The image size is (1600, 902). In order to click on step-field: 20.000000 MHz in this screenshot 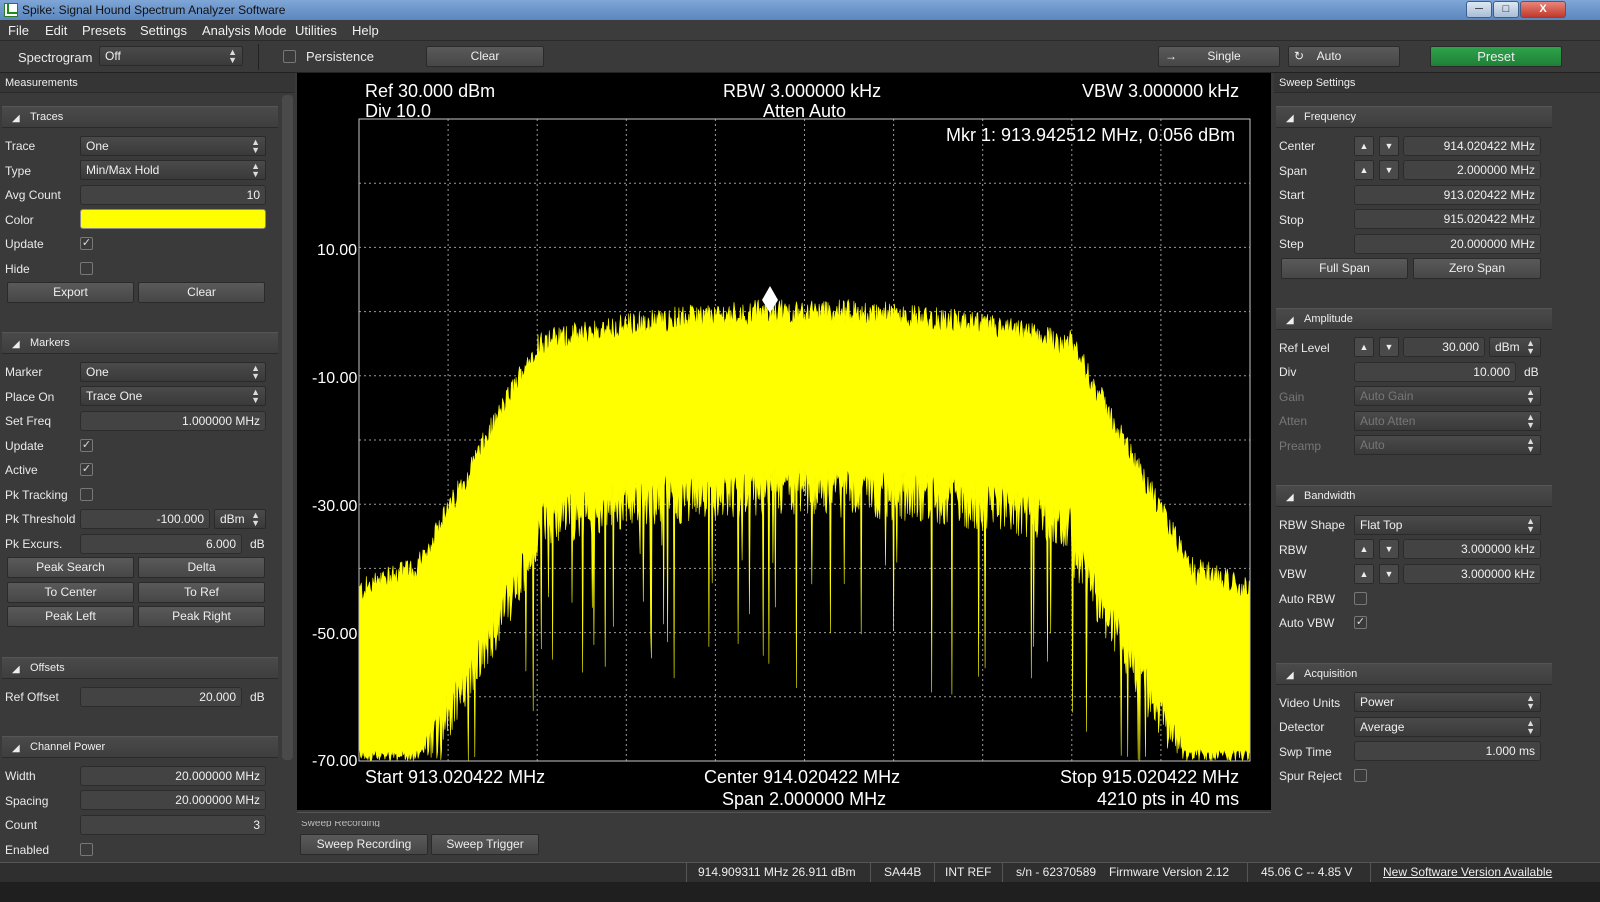, I will do `click(1447, 244)`.